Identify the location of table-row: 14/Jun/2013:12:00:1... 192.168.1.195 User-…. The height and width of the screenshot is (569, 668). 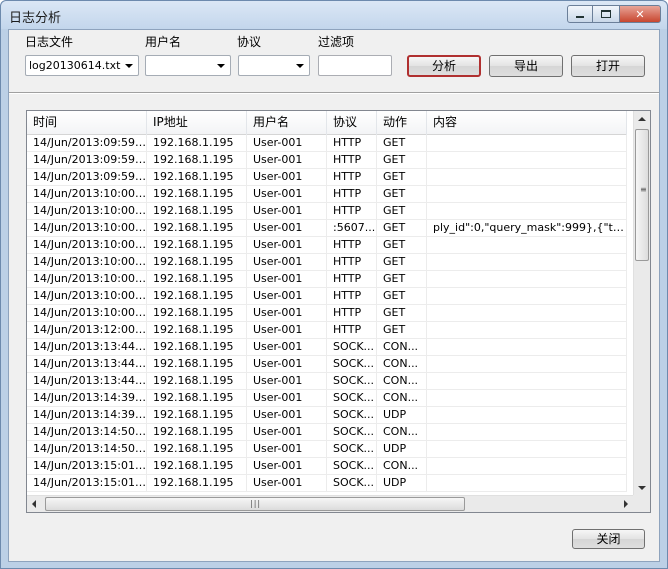
(327, 330).